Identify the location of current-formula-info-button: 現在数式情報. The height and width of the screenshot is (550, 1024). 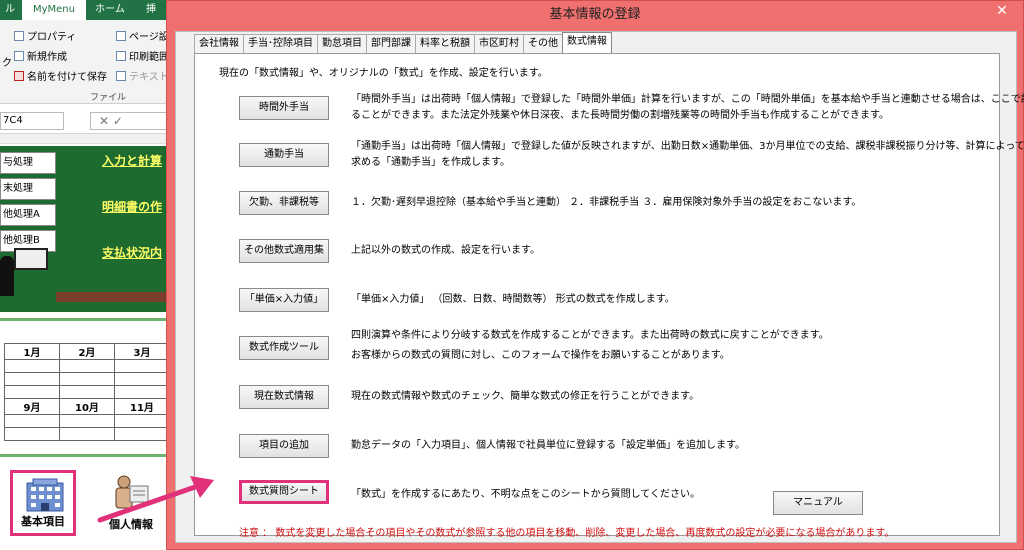
(284, 397).